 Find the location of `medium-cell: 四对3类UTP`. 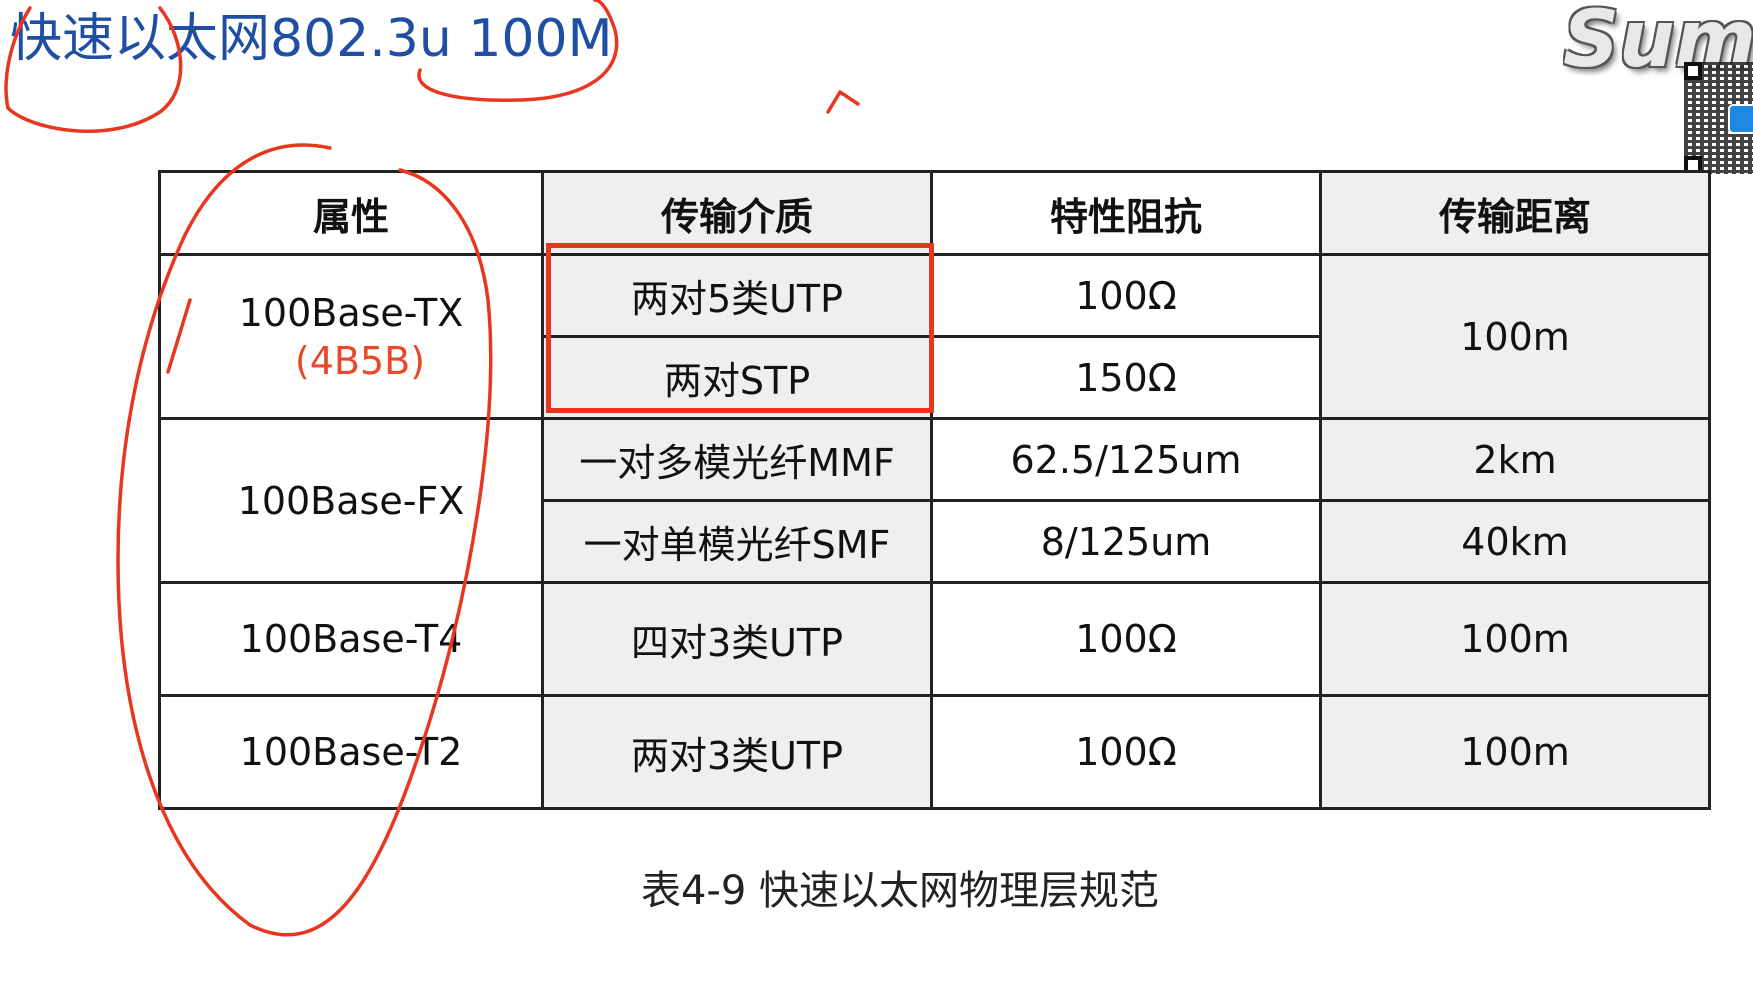

medium-cell: 四对3类UTP is located at coordinates (737, 639).